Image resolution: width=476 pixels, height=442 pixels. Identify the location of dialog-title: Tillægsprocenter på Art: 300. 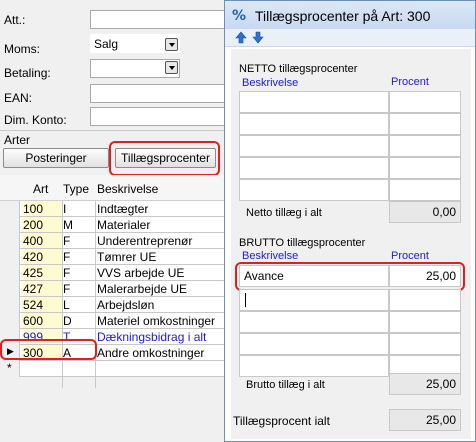
(343, 16).